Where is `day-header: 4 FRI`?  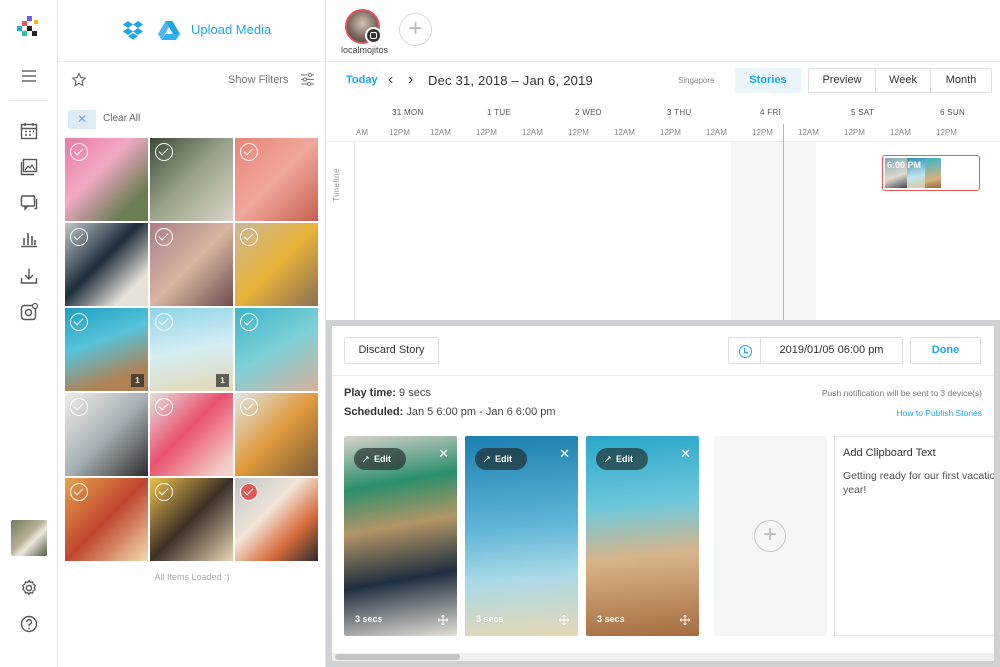
day-header: 4 FRI is located at coordinates (770, 112).